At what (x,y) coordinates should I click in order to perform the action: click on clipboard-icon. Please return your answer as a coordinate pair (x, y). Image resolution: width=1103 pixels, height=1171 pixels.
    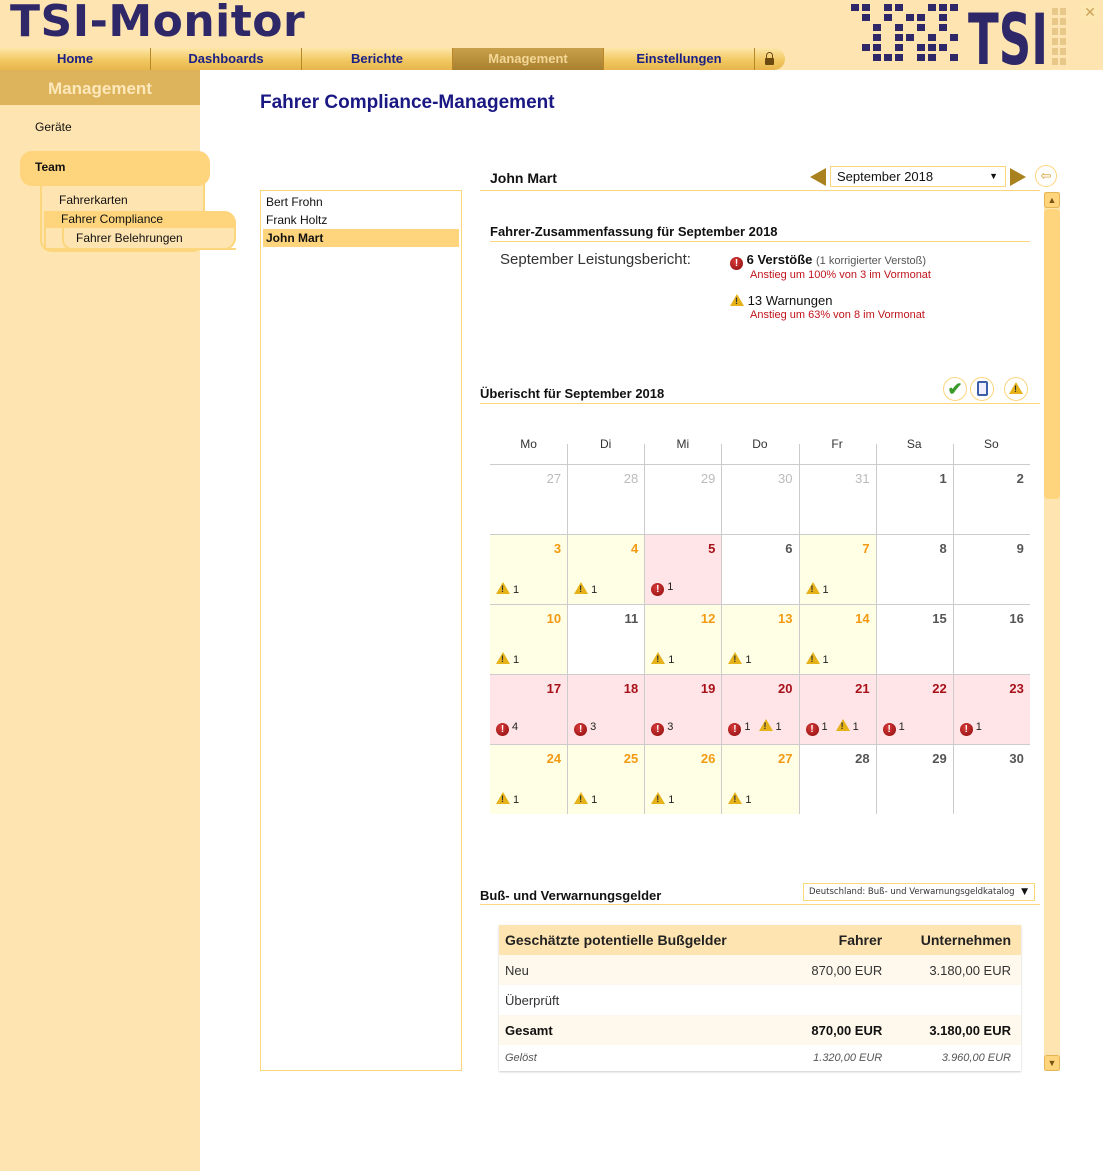
    Looking at the image, I should click on (982, 389).